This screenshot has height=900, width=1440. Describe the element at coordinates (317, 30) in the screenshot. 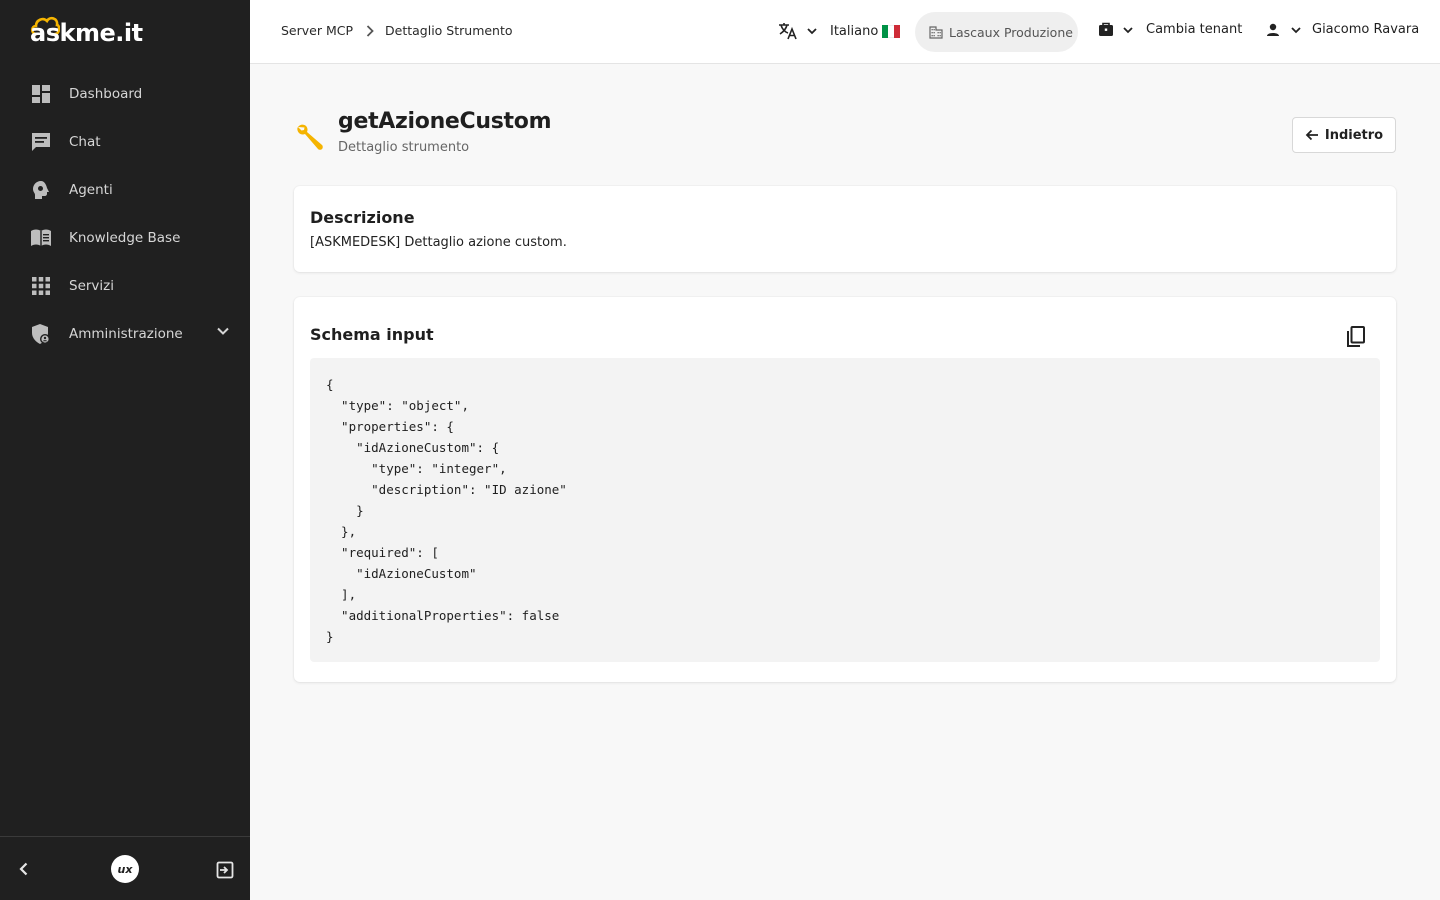

I see `breadcrumb-item-server-mcp: Server MCP` at that location.